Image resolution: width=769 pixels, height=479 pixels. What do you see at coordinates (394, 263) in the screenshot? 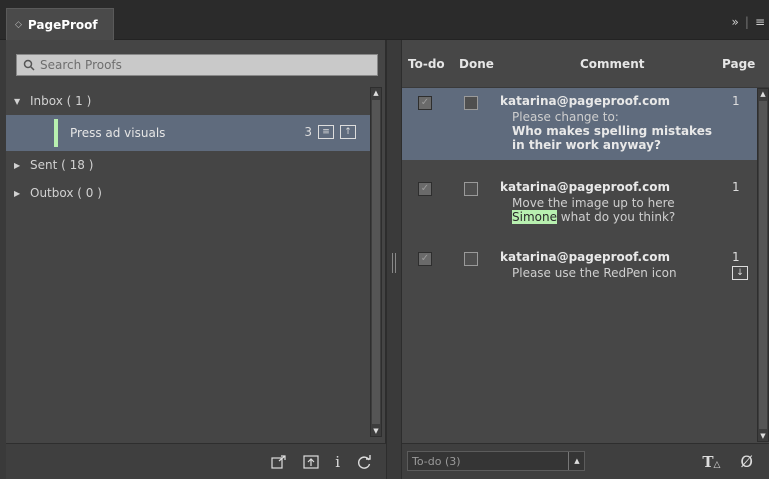
I see `splitter-grip` at bounding box center [394, 263].